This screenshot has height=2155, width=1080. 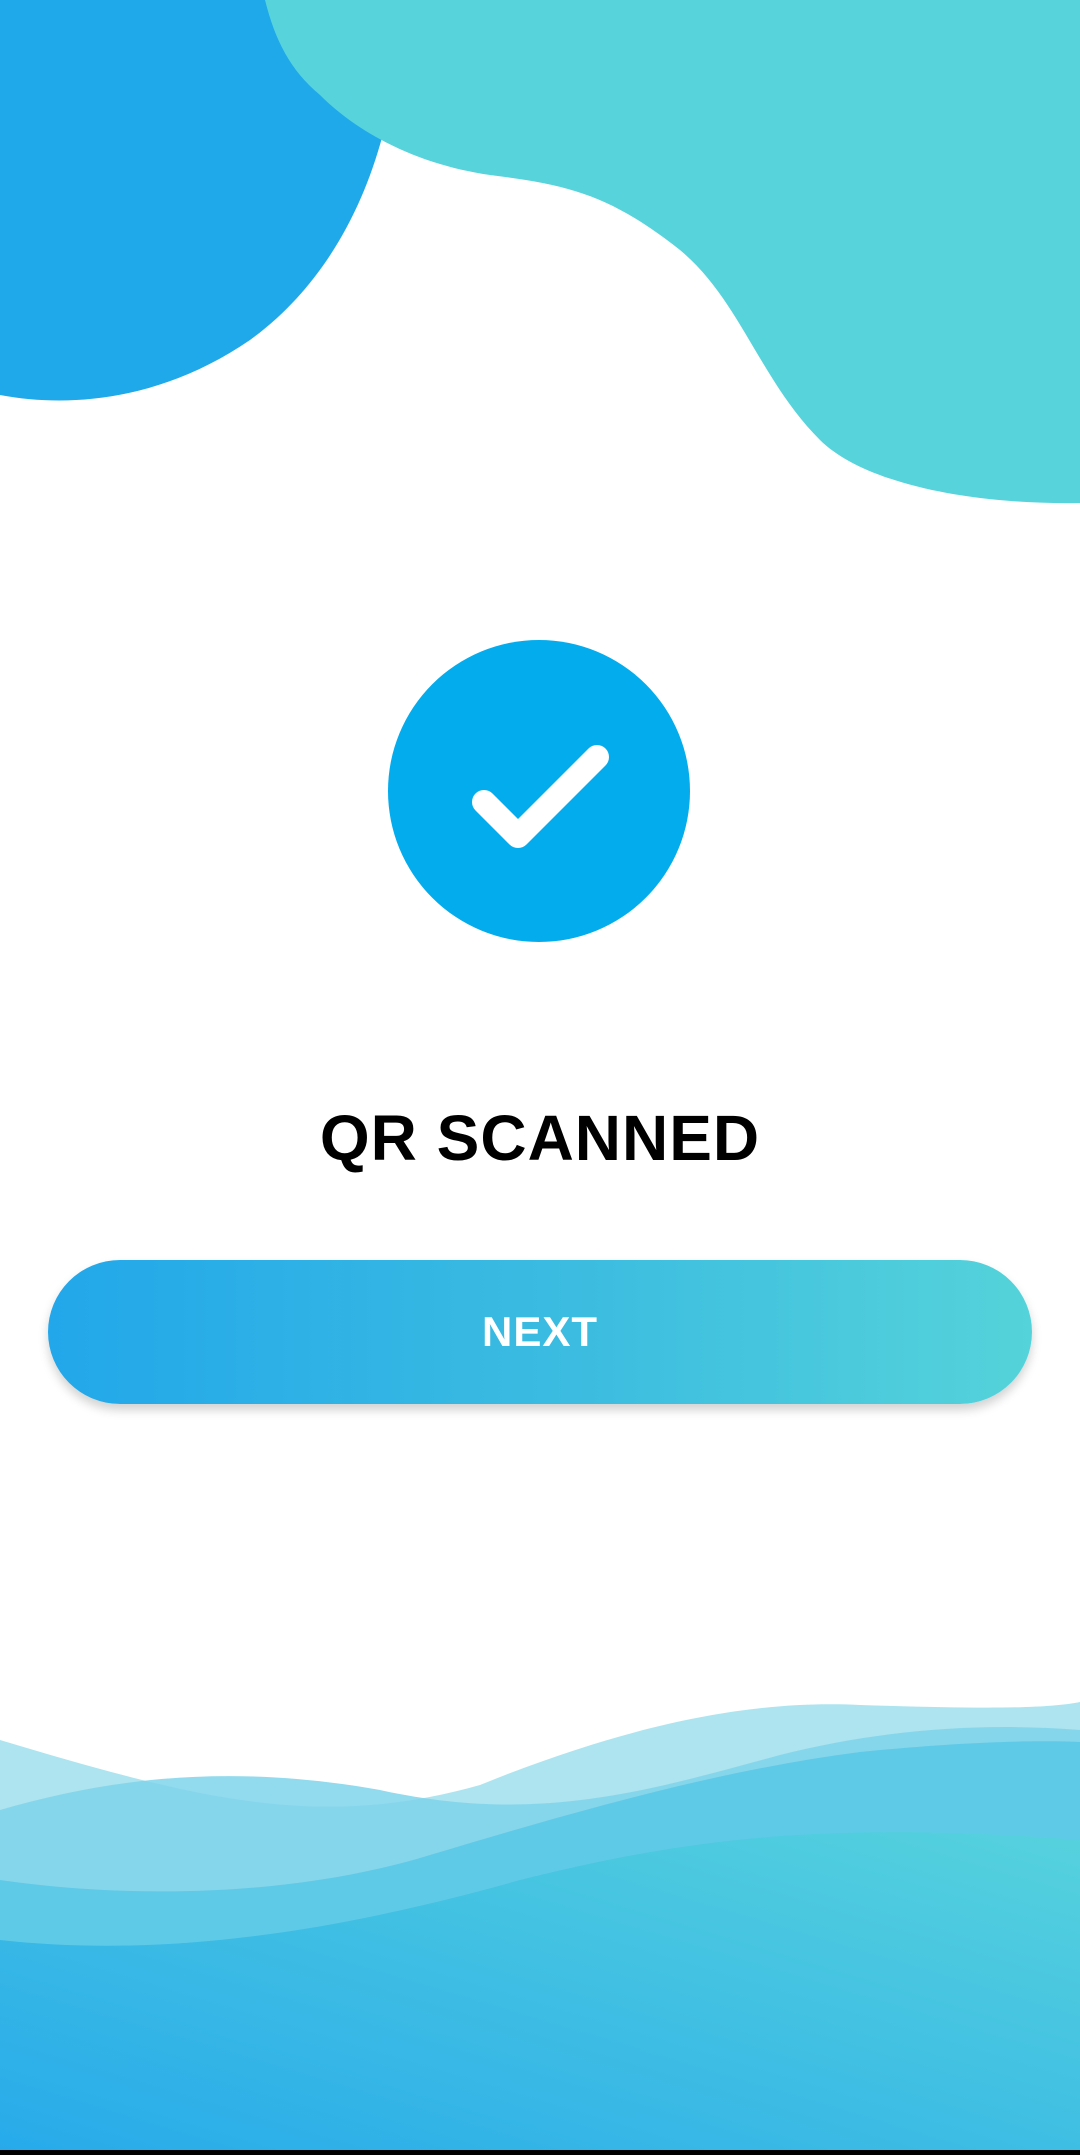 I want to click on checkmark-icon, so click(x=540, y=796).